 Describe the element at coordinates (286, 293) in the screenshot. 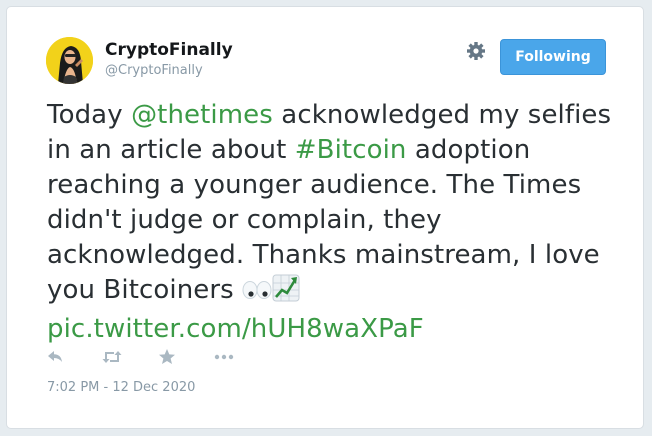

I see `chart-increasing-emoji-icon` at that location.